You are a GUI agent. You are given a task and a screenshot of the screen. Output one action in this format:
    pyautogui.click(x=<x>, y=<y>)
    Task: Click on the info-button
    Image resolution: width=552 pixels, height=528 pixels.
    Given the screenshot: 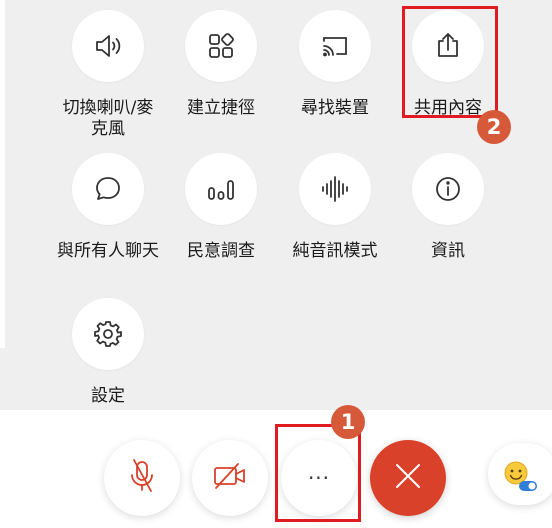 What is the action you would take?
    pyautogui.click(x=448, y=189)
    